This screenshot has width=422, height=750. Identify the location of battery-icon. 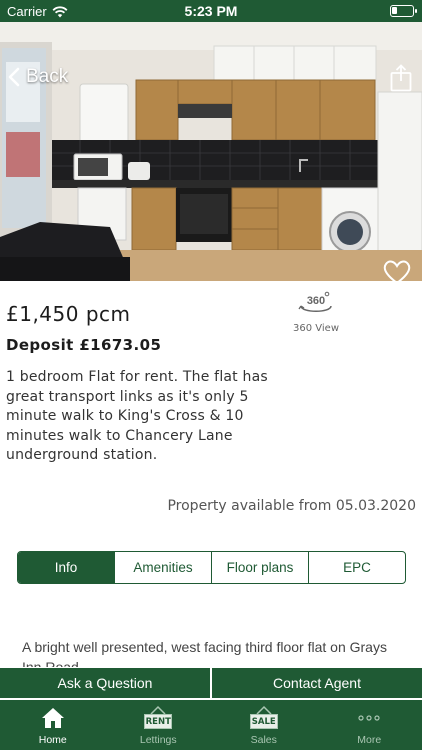
(403, 11).